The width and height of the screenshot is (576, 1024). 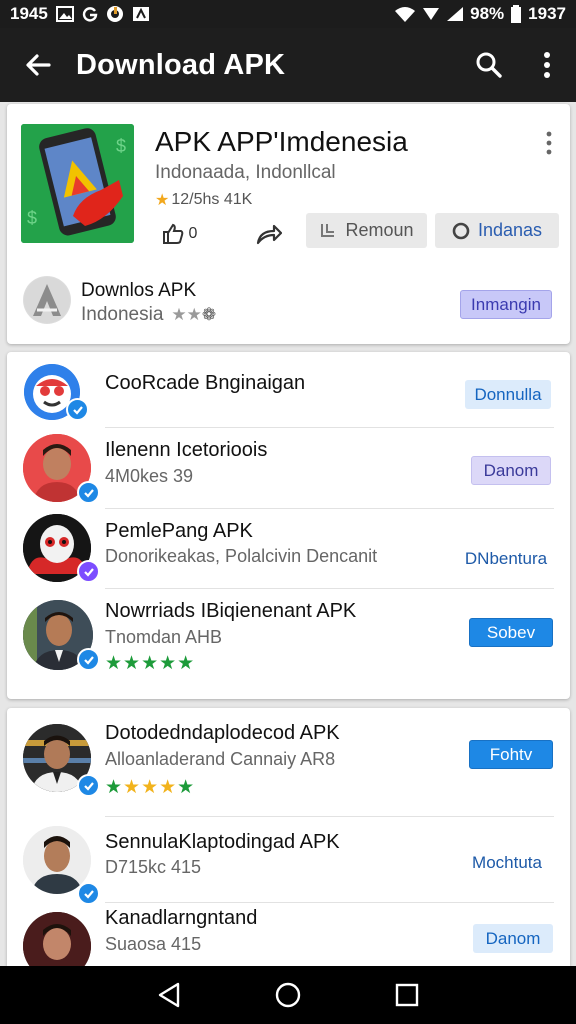 I want to click on share-button, so click(x=269, y=234).